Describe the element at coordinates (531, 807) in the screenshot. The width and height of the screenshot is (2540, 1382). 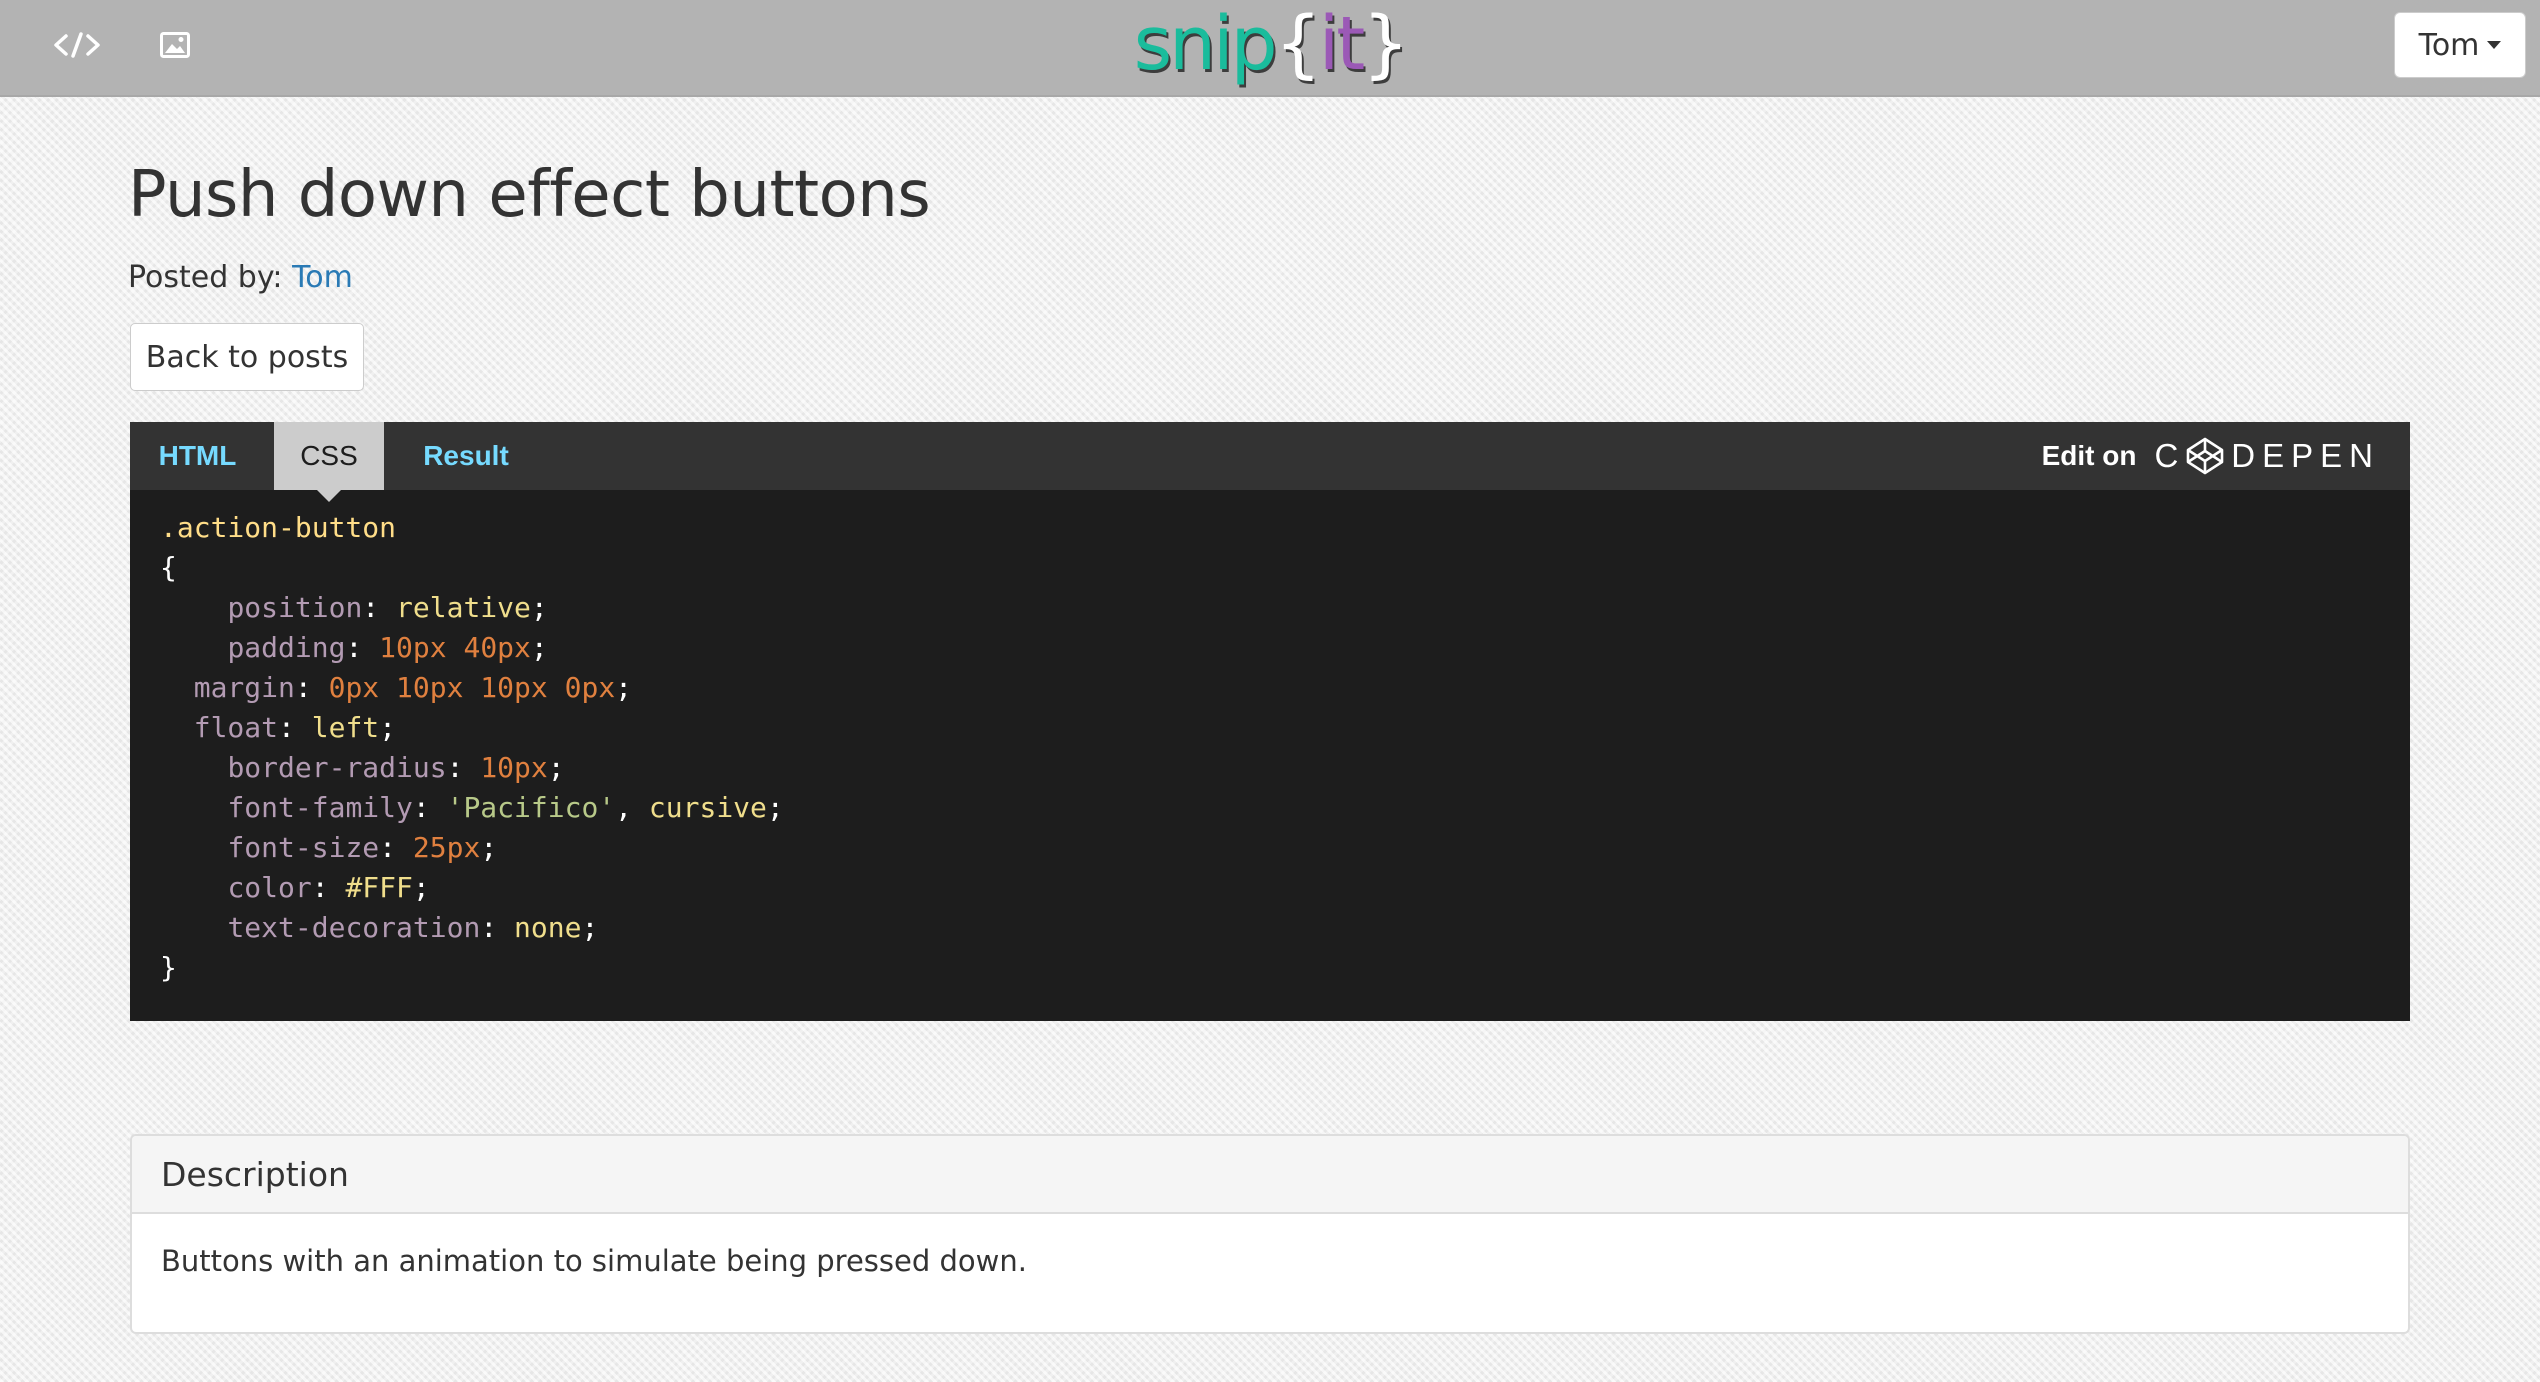
I see `code-token: 'Pacifico'` at that location.